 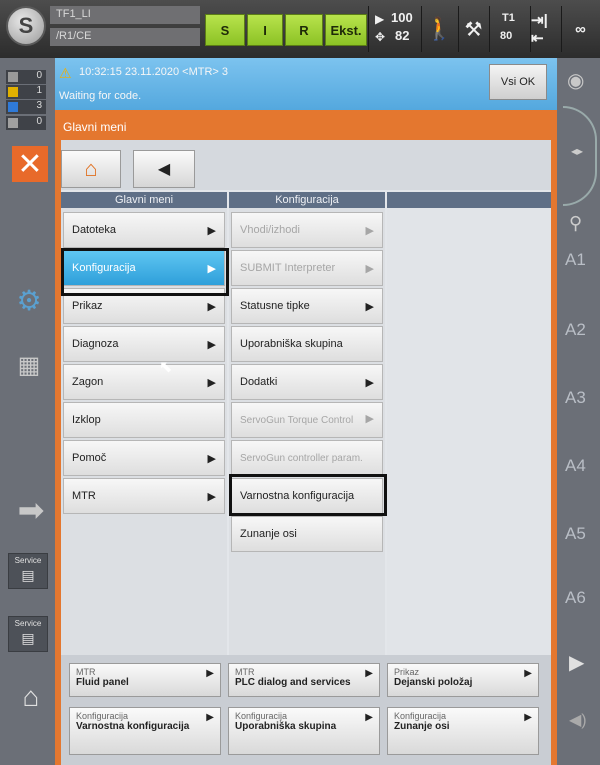 I want to click on info-square-icon, so click(x=13, y=77).